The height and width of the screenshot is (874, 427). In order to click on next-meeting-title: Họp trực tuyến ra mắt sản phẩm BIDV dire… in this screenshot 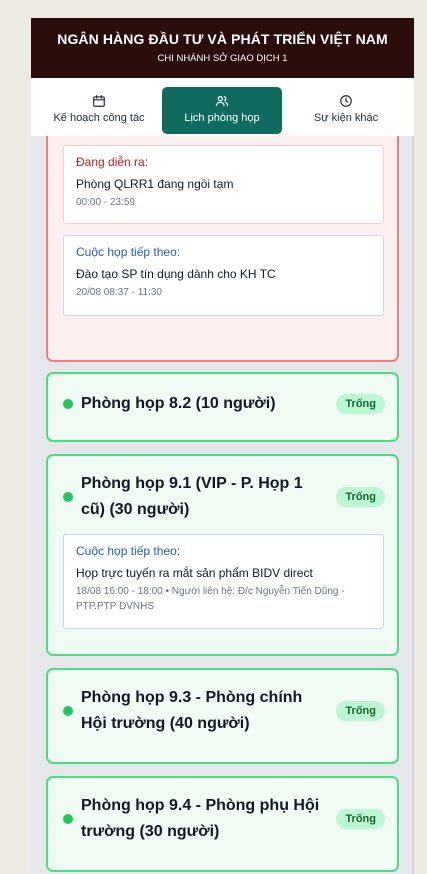, I will do `click(194, 573)`.